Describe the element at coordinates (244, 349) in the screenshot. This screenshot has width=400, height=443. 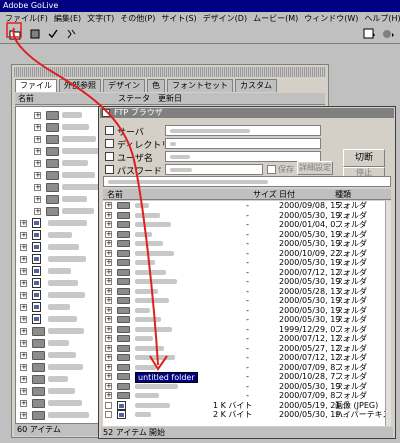
I see `table-row: + -2000/05/27, 12... フォルダ` at that location.